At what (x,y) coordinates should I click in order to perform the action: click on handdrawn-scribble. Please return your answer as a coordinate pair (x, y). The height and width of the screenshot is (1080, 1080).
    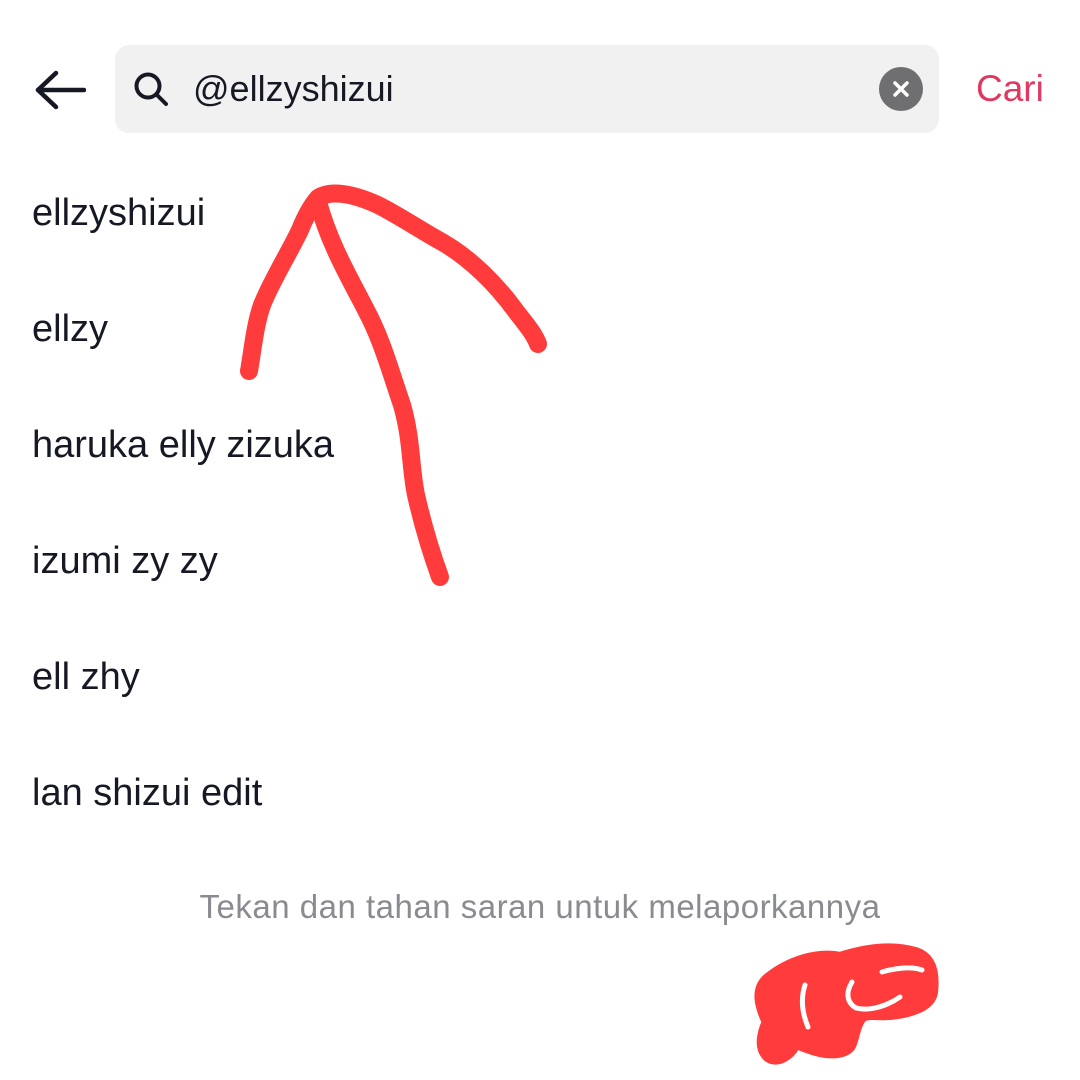
    Looking at the image, I should click on (846, 1004).